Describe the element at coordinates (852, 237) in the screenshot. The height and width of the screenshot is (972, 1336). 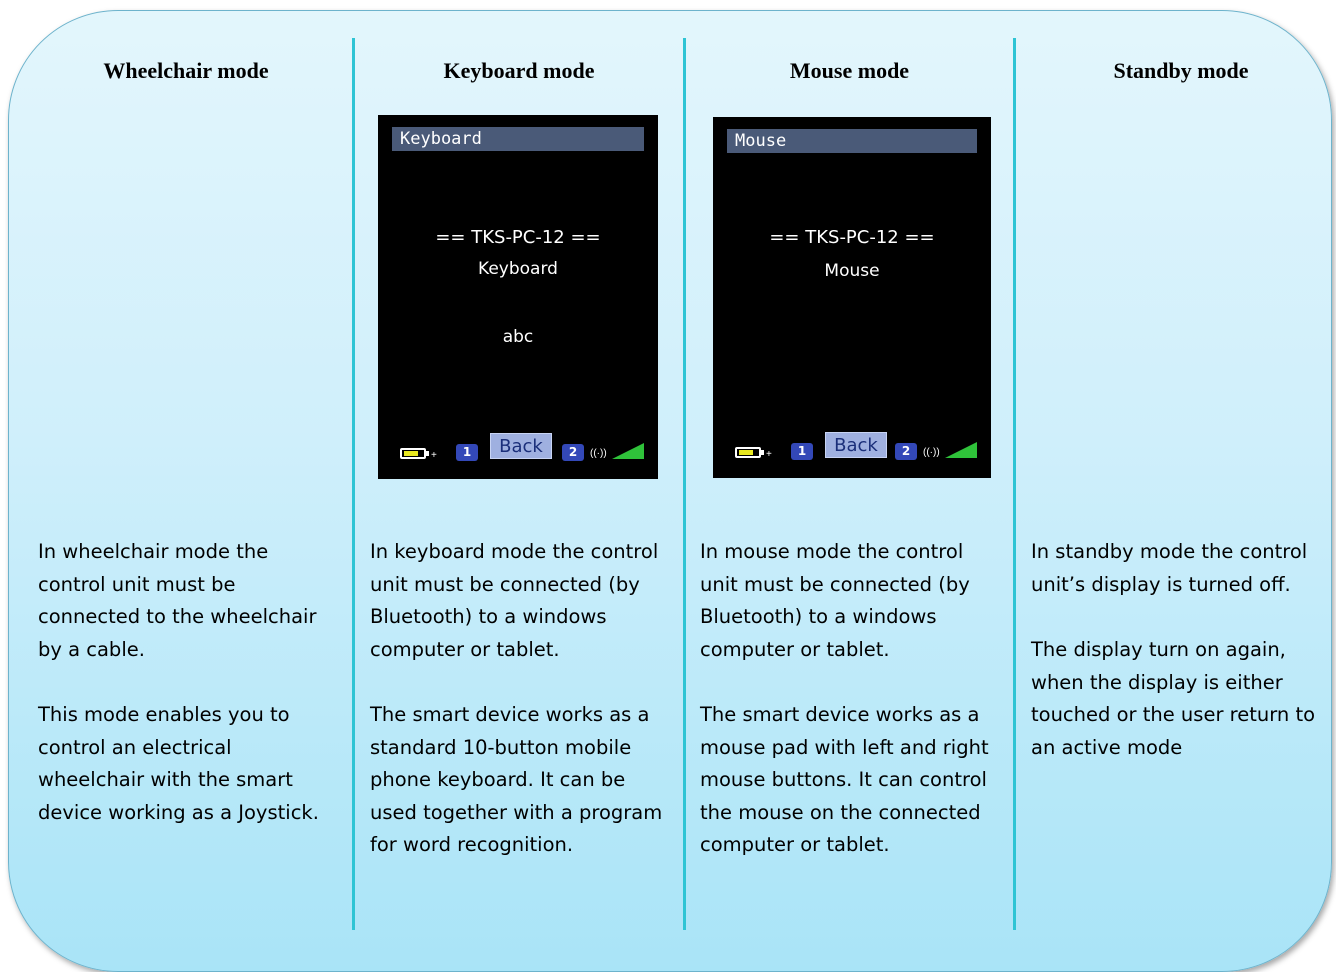
I see `mouse-screen-device-name: == TKS-PC-12 ==` at that location.